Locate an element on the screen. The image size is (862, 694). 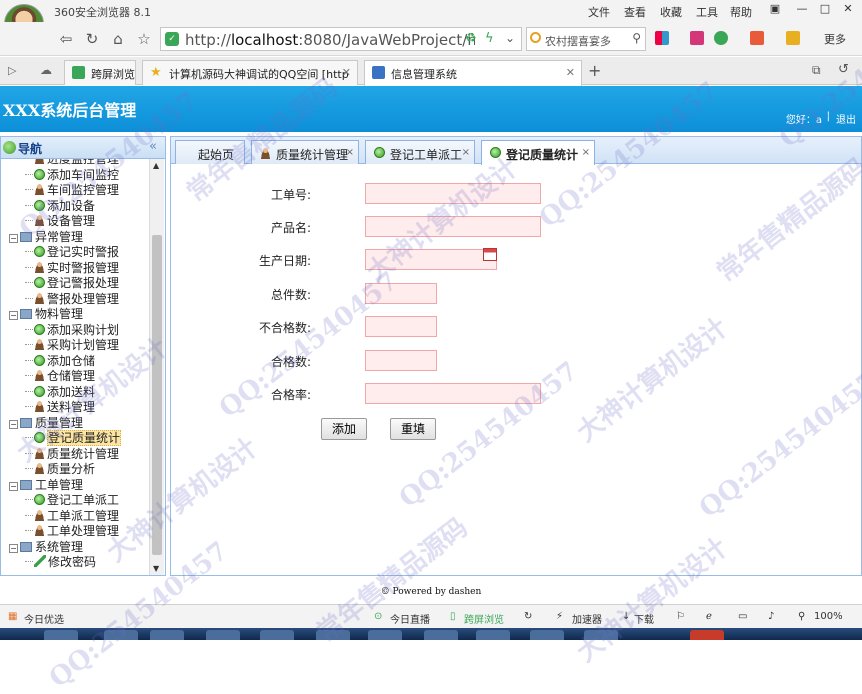
production-date-field is located at coordinates (431, 259).